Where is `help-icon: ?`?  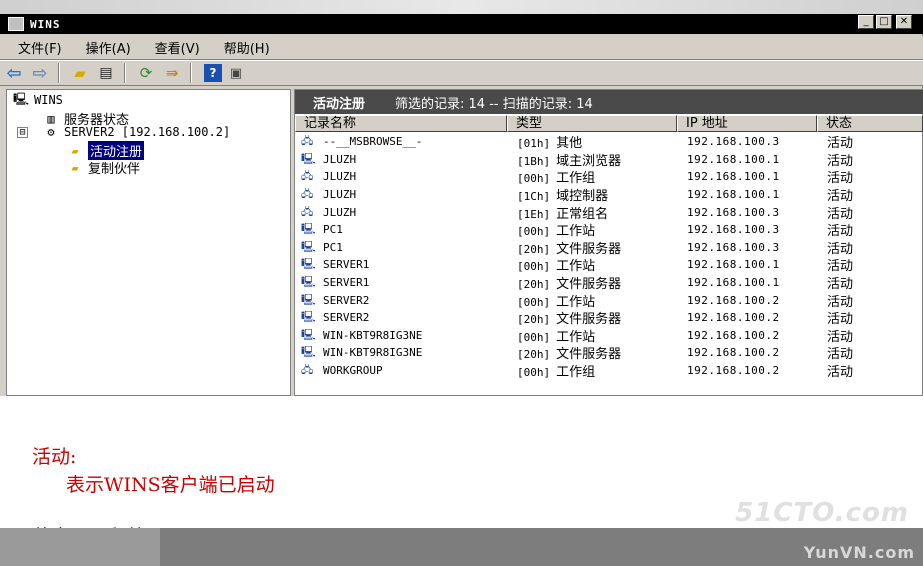
help-icon: ? is located at coordinates (213, 73).